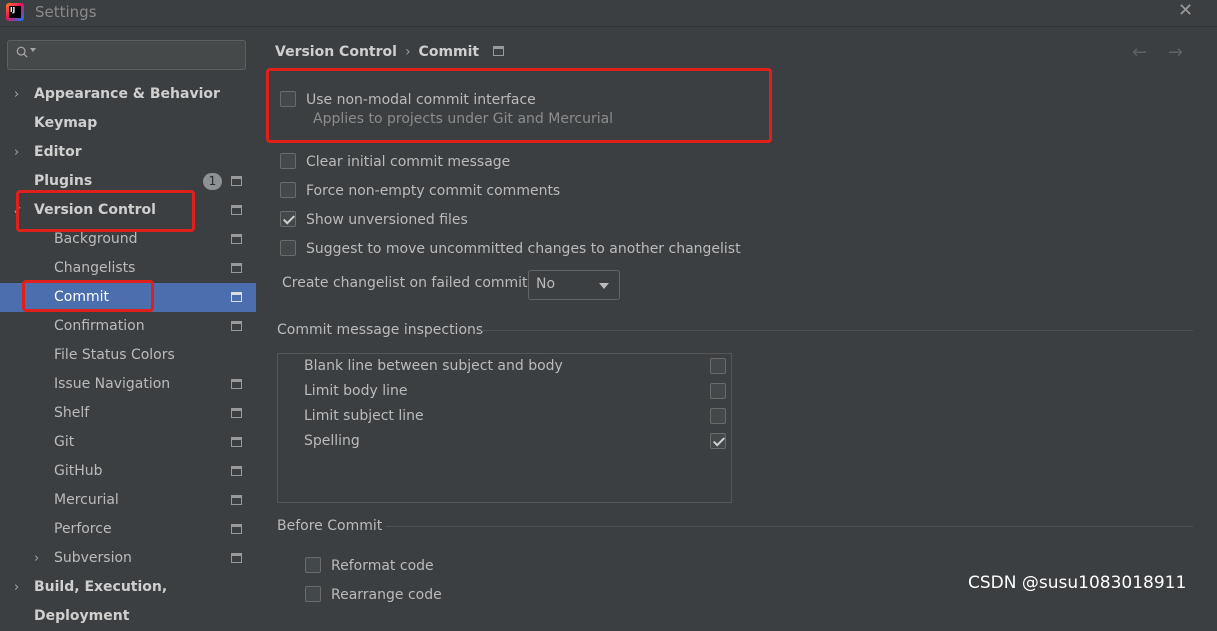  Describe the element at coordinates (128, 500) in the screenshot. I see `sidebar-item-mercurial: Mercurial` at that location.